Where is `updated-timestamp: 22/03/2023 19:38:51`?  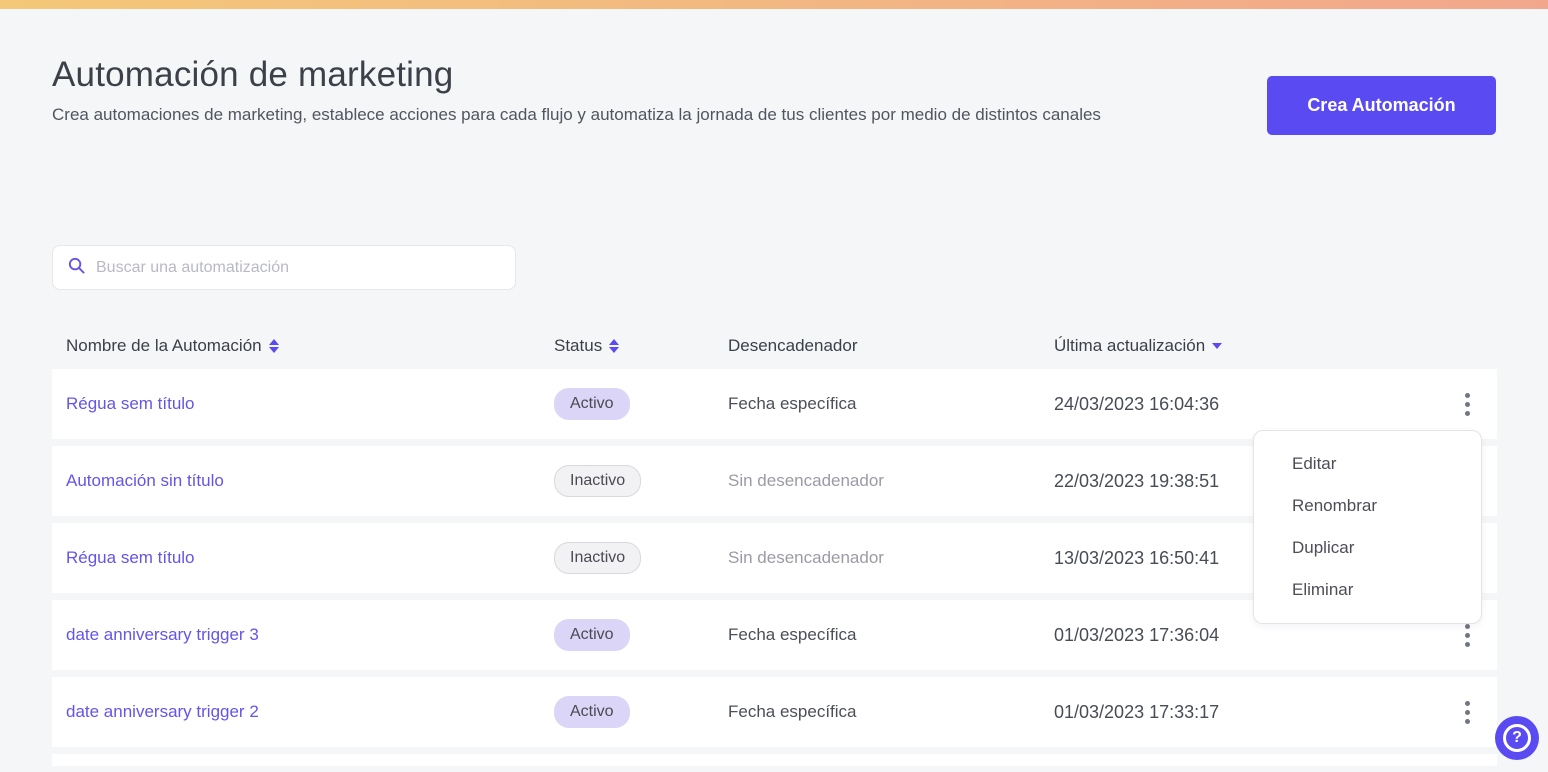
updated-timestamp: 22/03/2023 19:38:51 is located at coordinates (1137, 480).